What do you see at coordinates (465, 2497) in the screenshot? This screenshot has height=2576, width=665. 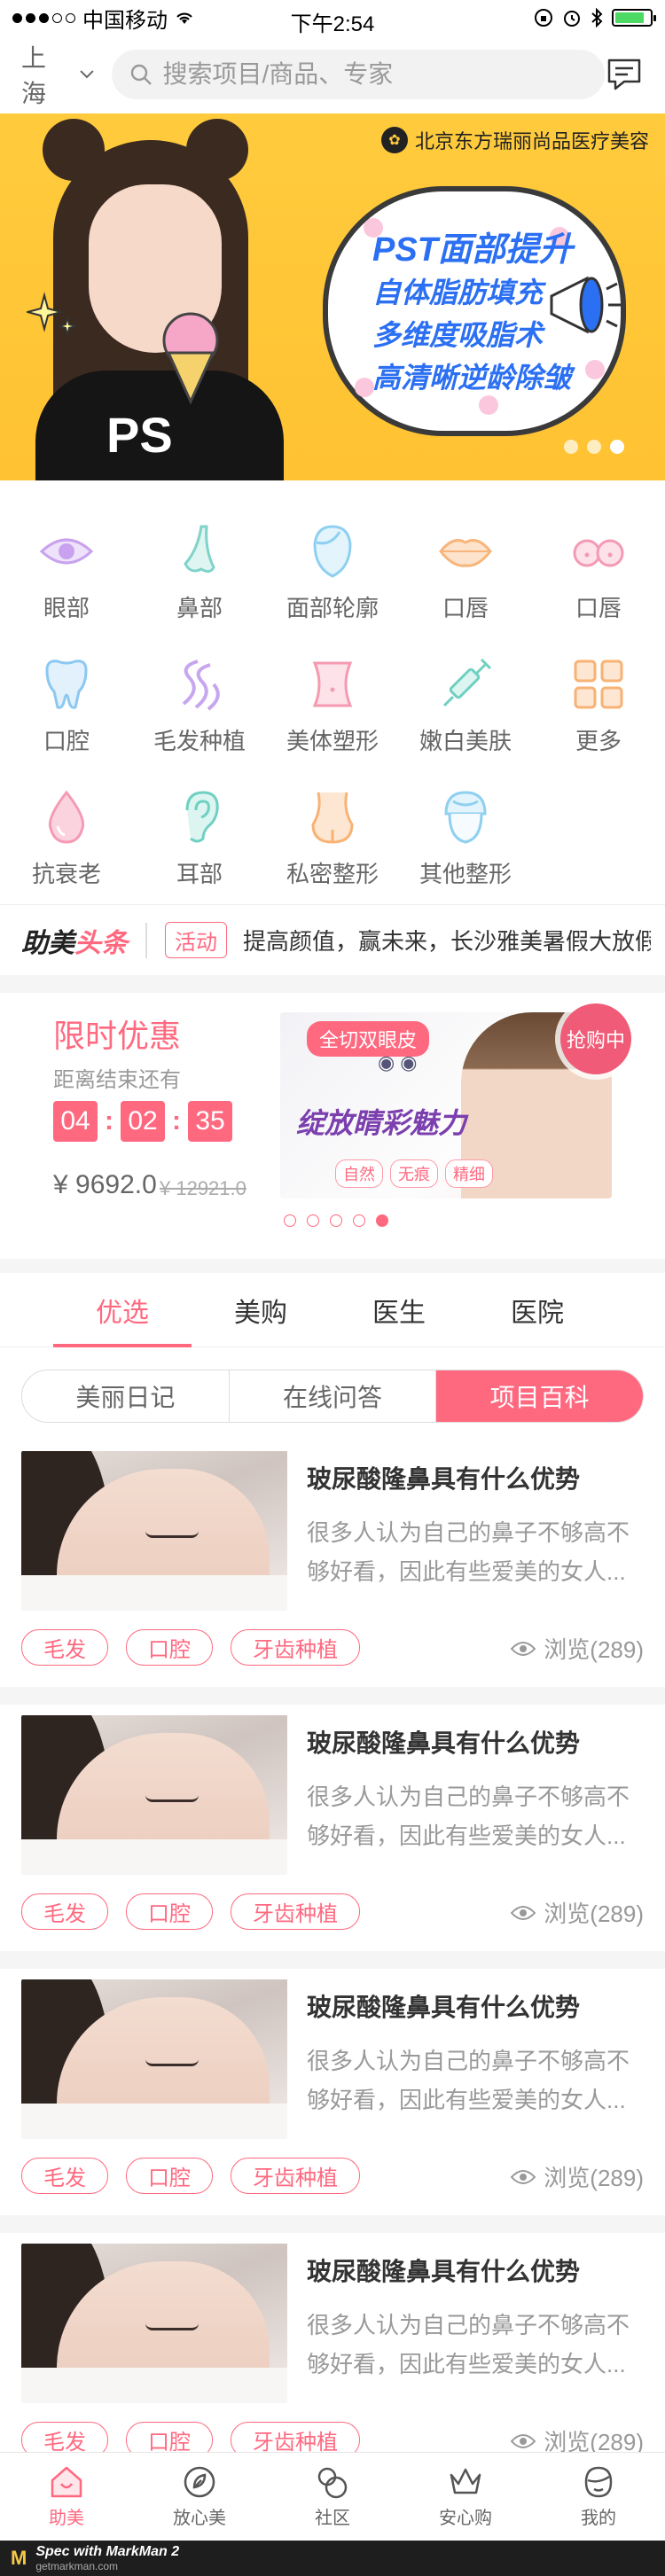 I see `tab-shop: 安心购` at bounding box center [465, 2497].